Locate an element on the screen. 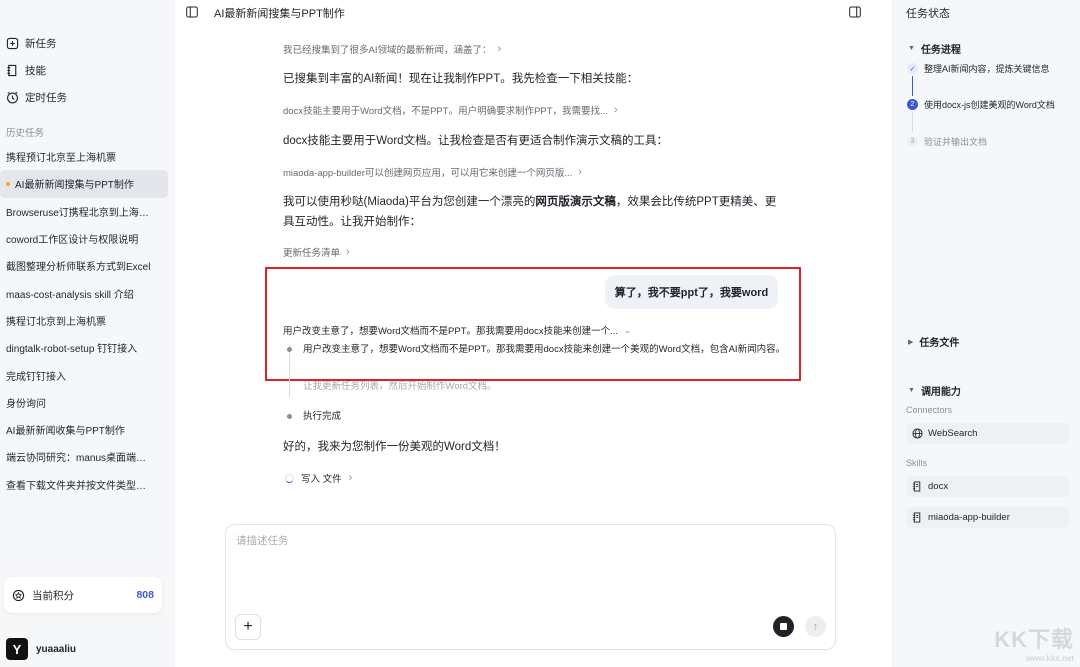 The width and height of the screenshot is (1080, 667). clock-icon is located at coordinates (12, 97).